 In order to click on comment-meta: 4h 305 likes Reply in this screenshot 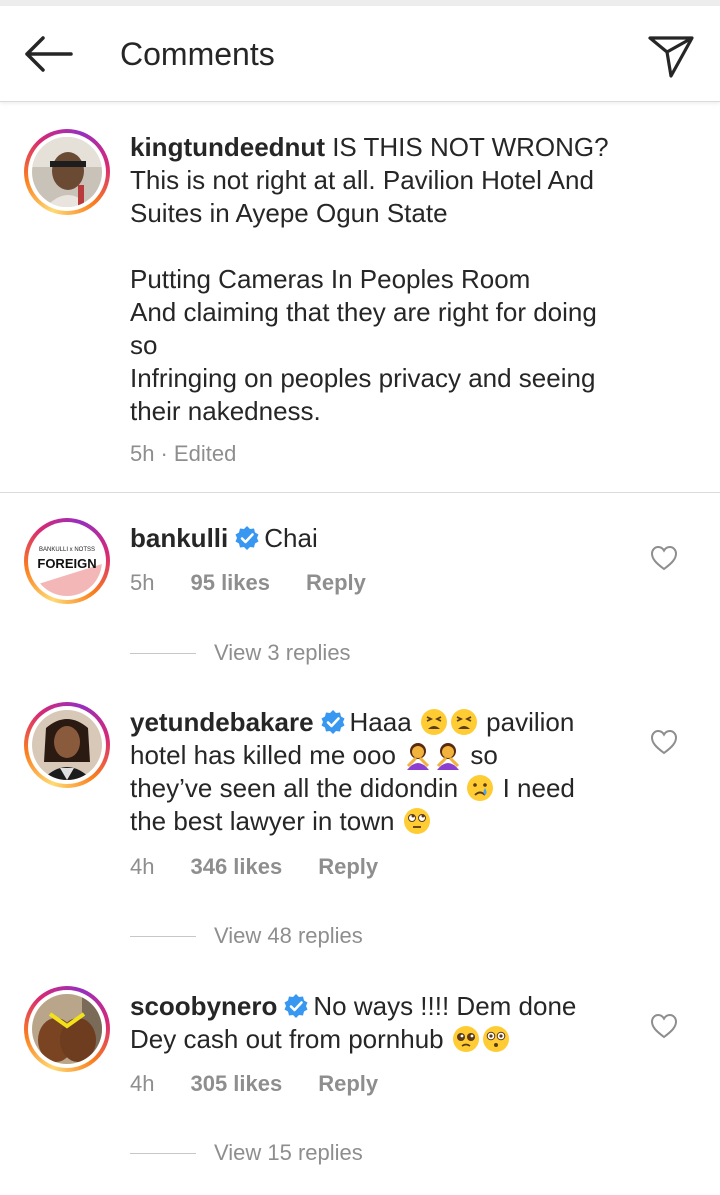, I will do `click(272, 1084)`.